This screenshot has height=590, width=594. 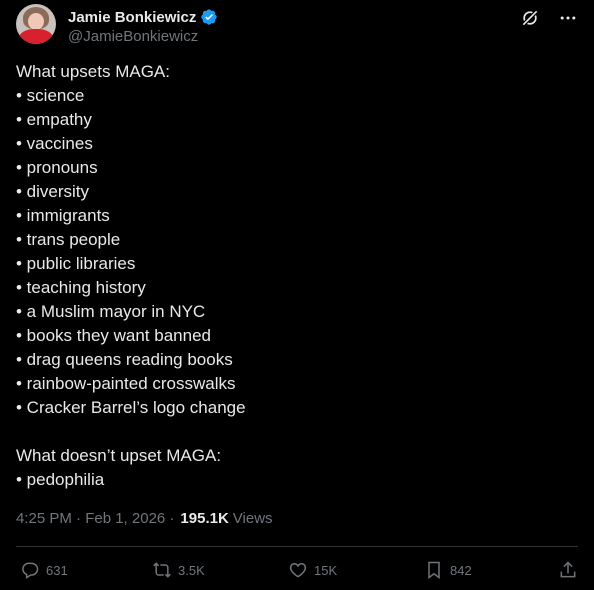 I want to click on share-icon, so click(x=568, y=569).